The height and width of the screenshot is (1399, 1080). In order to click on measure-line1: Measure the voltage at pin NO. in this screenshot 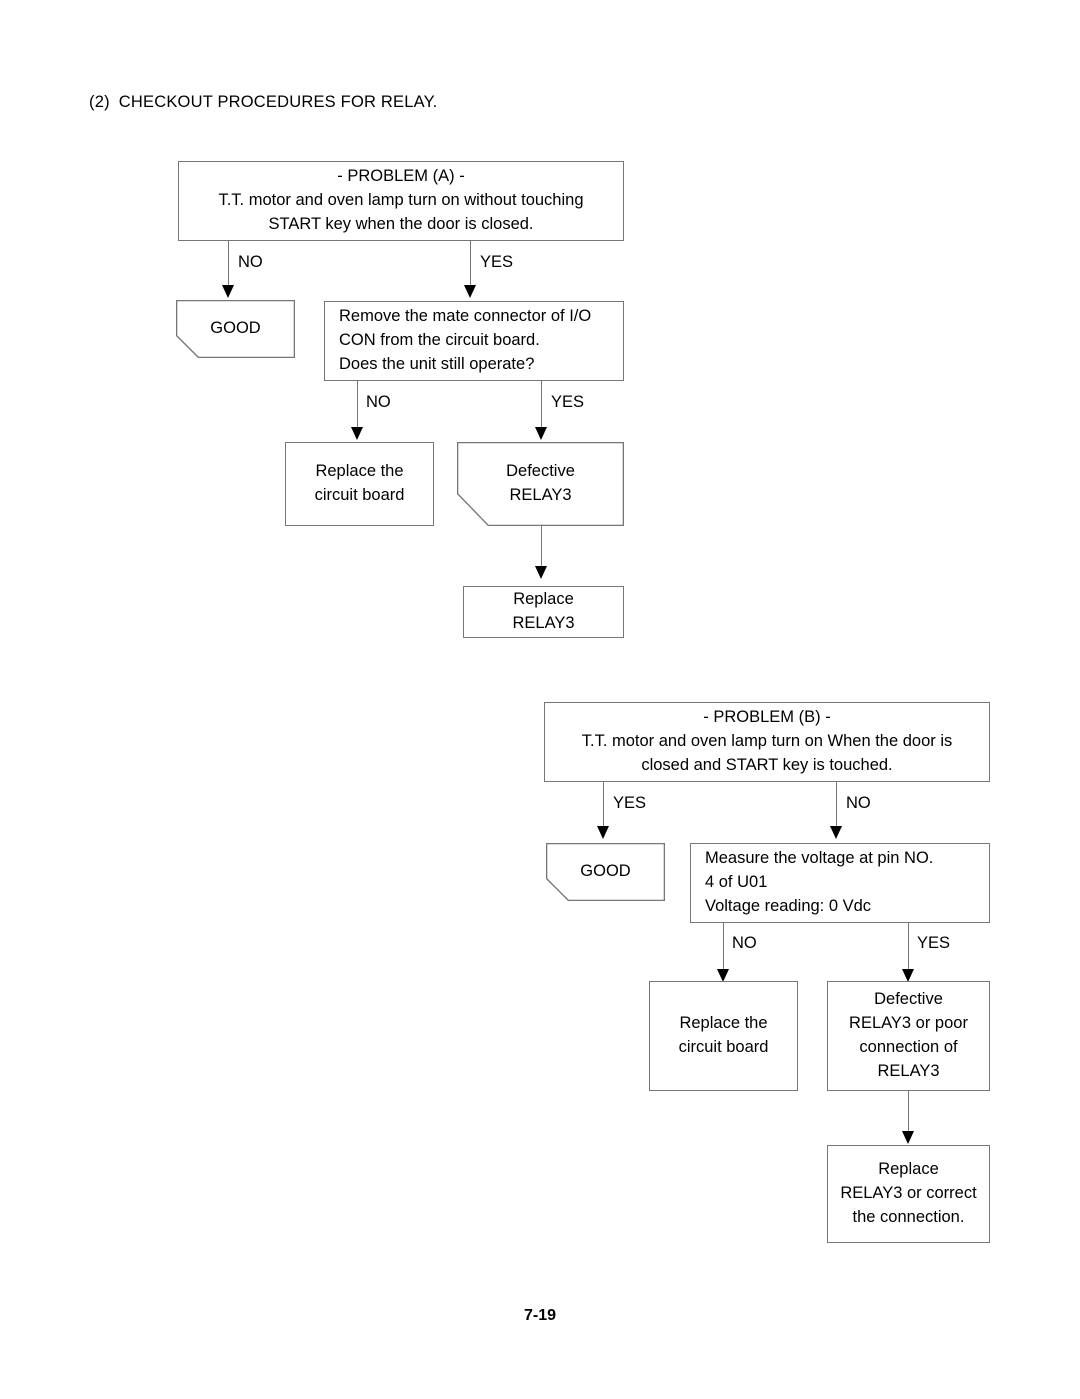, I will do `click(819, 858)`.